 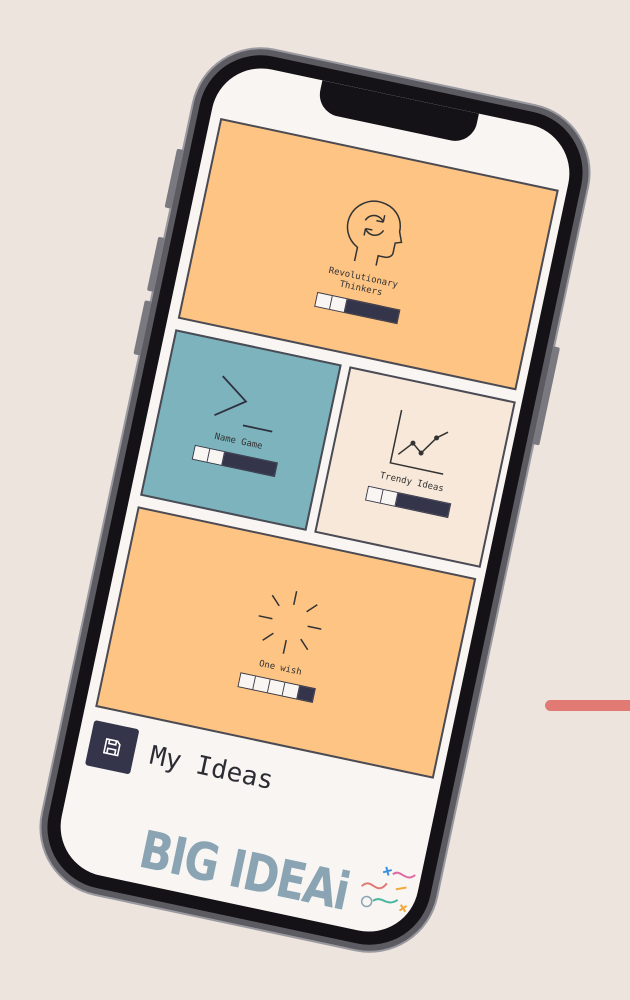 I want to click on terminal-prompt-icon, so click(x=243, y=404).